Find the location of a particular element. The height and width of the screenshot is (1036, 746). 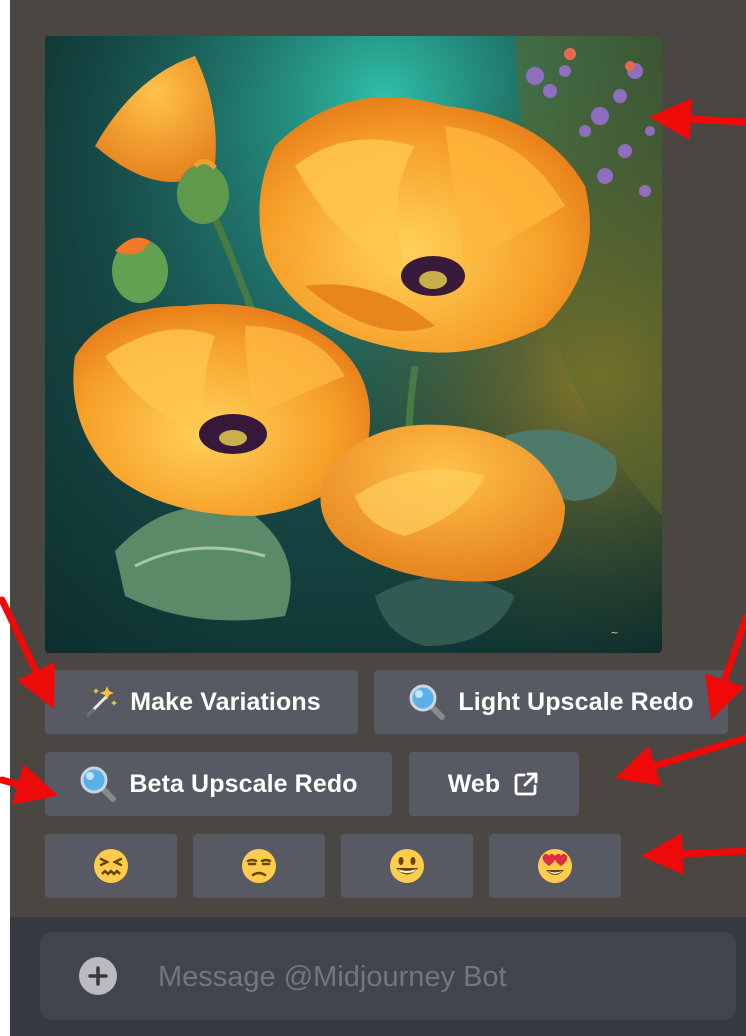

beta-upscale-redo-button: Beta Upscale Redo is located at coordinates (218, 784).